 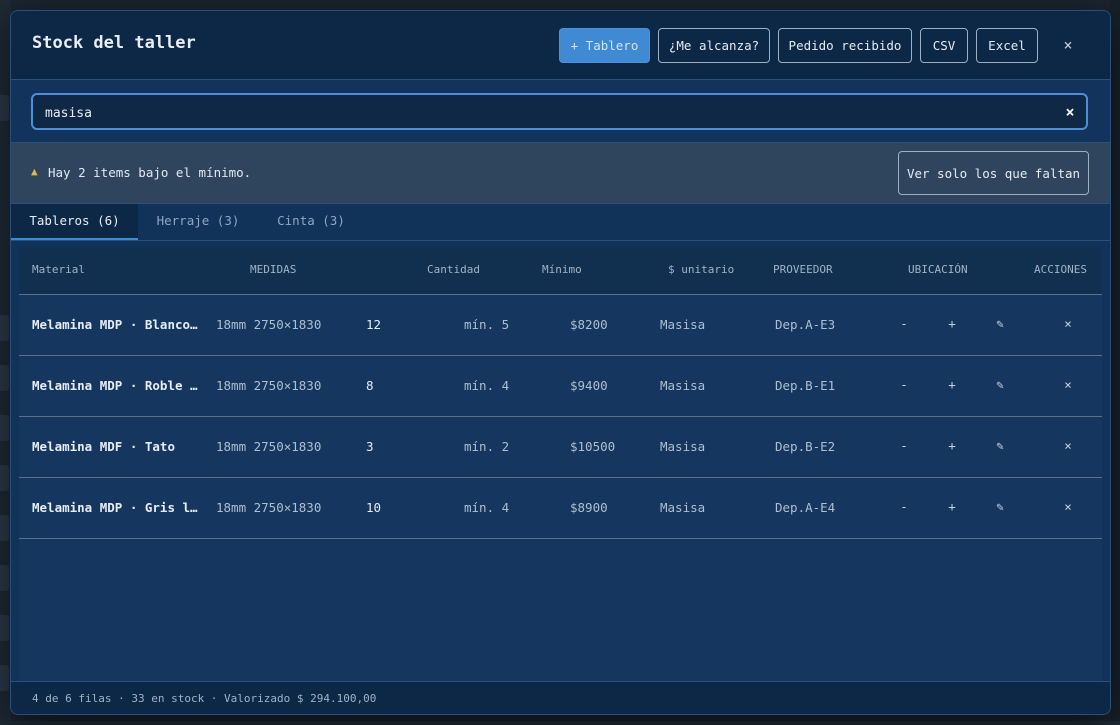 I want to click on col-minimo: Mínimo, so click(x=562, y=269).